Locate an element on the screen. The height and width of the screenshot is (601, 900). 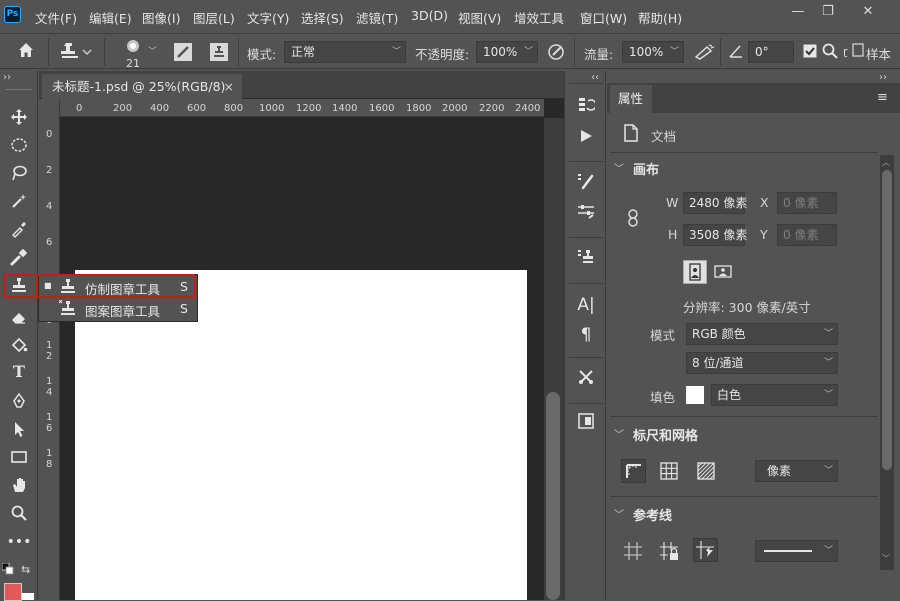
clone-stamp-preset-icon is located at coordinates (76, 53).